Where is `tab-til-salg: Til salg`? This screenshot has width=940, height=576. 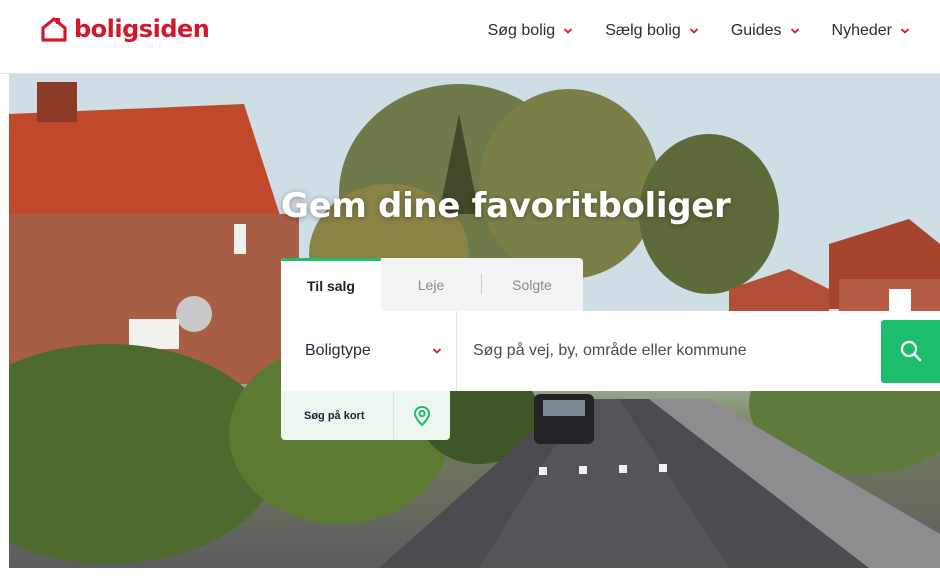 tab-til-salg: Til salg is located at coordinates (331, 284).